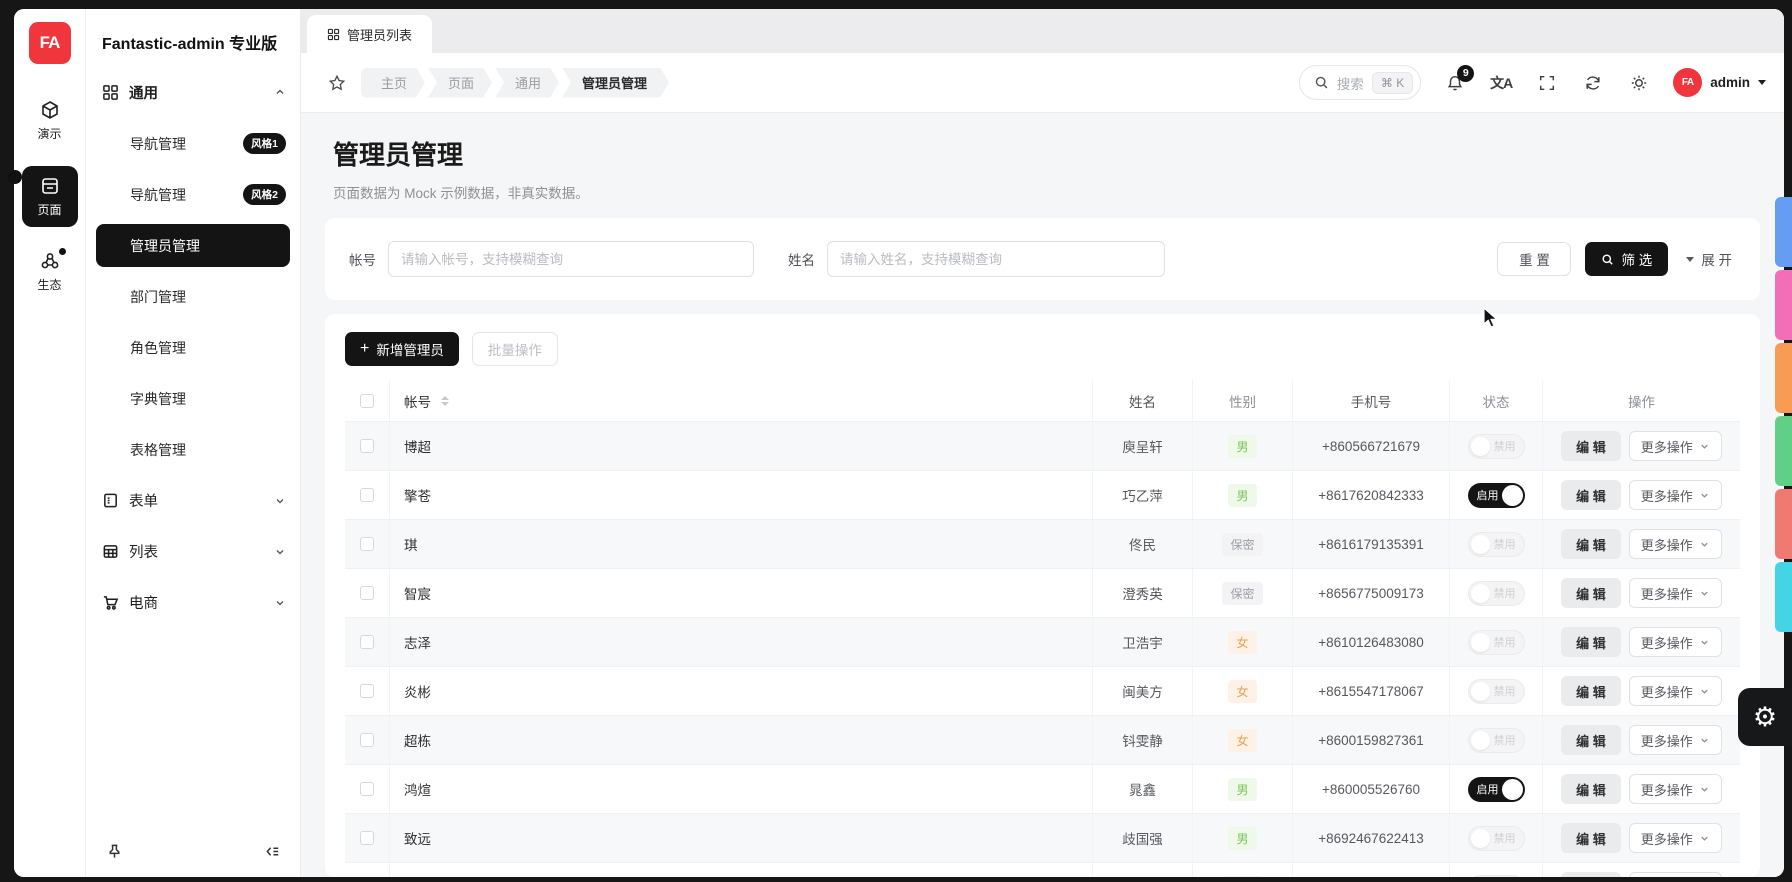 This screenshot has width=1792, height=882. Describe the element at coordinates (165, 245) in the screenshot. I see `sidebar-item-label: 管理员管理` at that location.